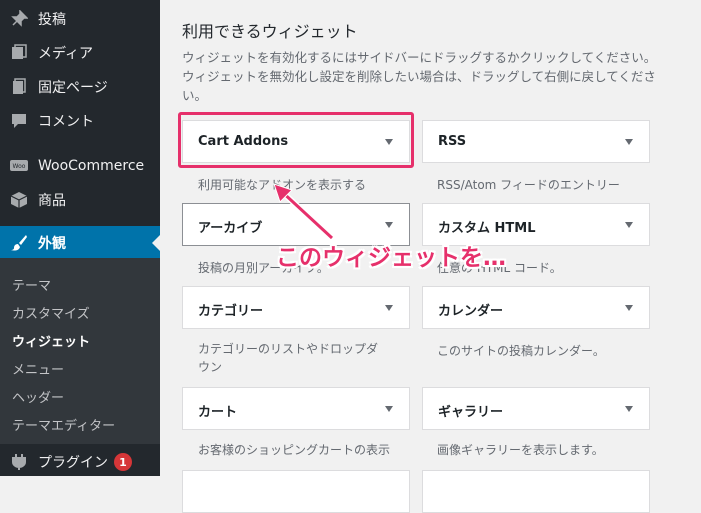 Image resolution: width=701 pixels, height=513 pixels. What do you see at coordinates (19, 53) in the screenshot?
I see `media-icon` at bounding box center [19, 53].